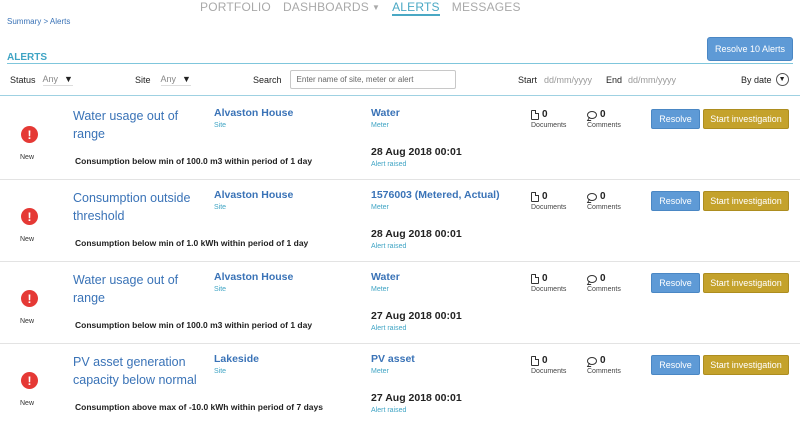  Describe the element at coordinates (27, 57) in the screenshot. I see `page-title: ALERTS` at that location.